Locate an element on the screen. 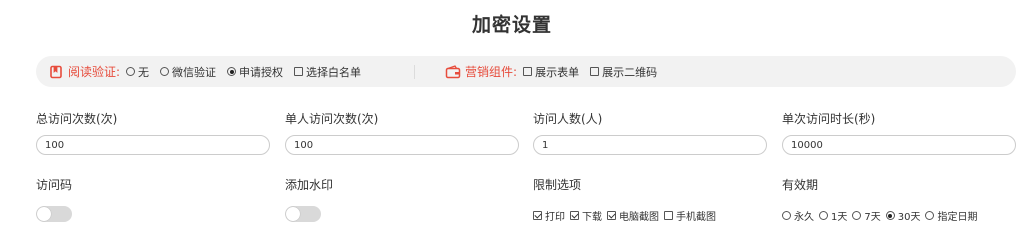  restriction-pc-screenshot: 电脑截图 is located at coordinates (633, 215).